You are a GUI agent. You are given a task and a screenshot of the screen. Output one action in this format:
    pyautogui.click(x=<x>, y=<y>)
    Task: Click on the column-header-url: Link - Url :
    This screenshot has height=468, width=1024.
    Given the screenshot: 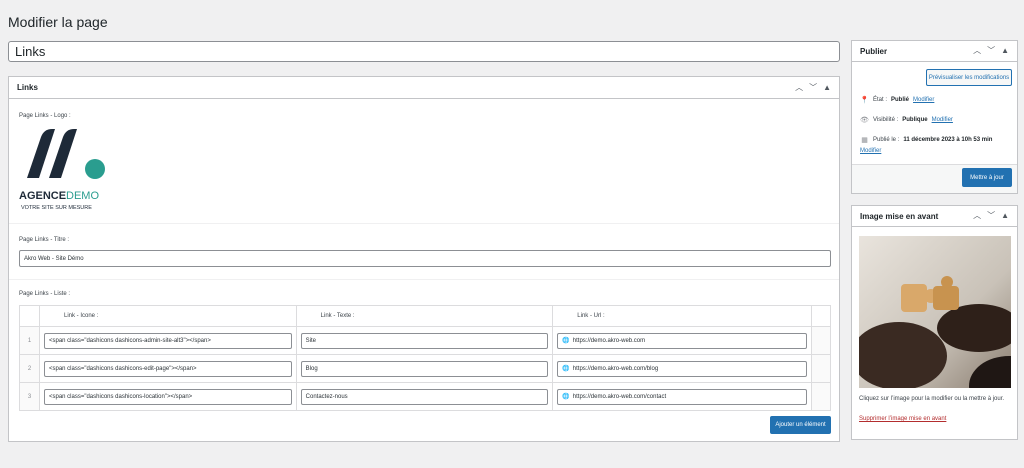 What is the action you would take?
    pyautogui.click(x=682, y=316)
    